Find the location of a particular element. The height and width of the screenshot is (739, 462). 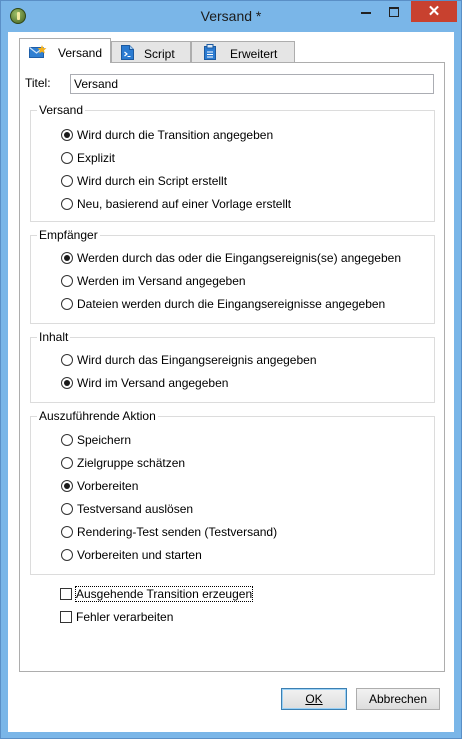

radio-label: Testversand auslösen is located at coordinates (135, 509).